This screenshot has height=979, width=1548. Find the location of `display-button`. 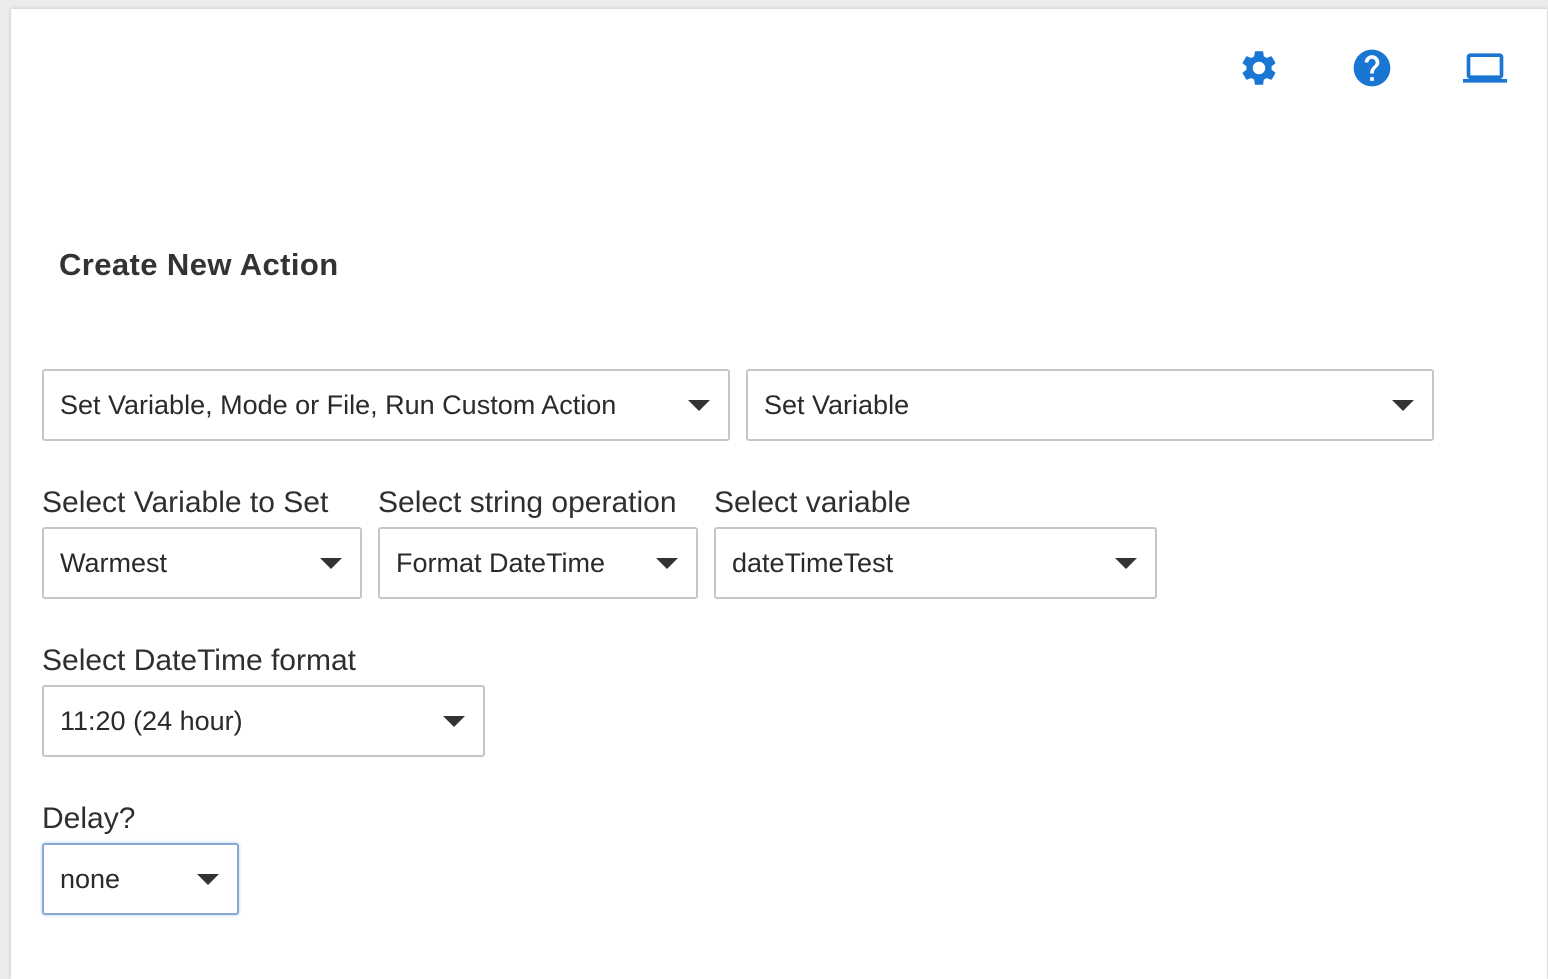

display-button is located at coordinates (1485, 68).